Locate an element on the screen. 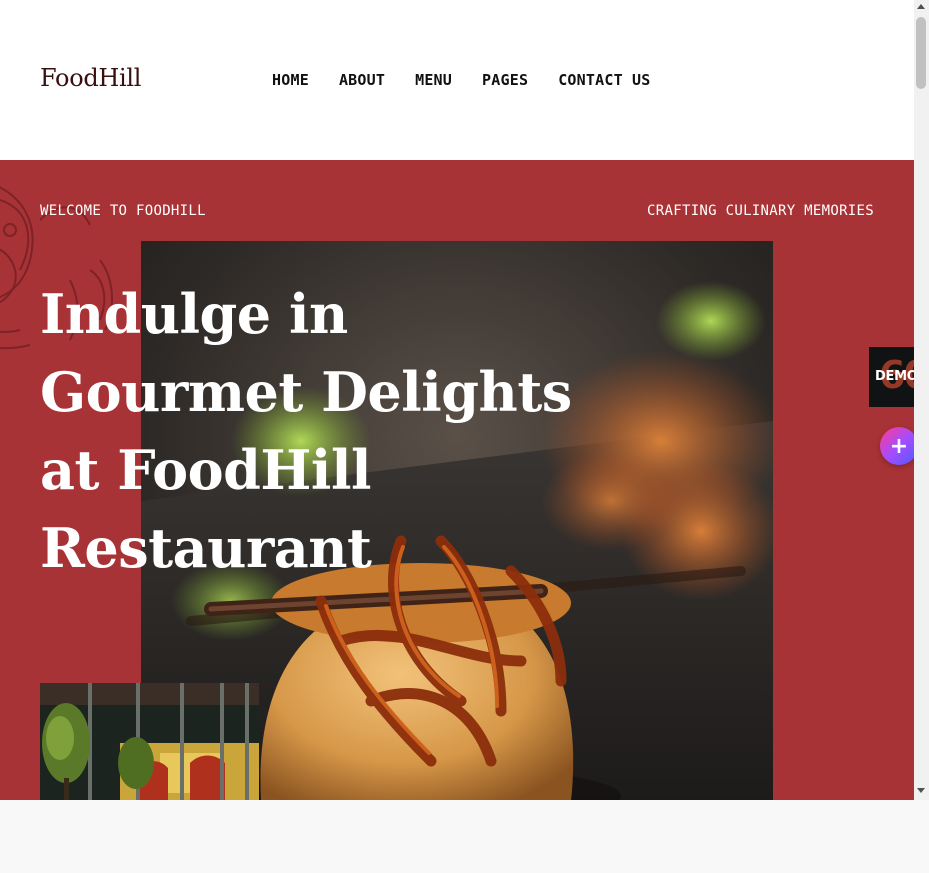 Image resolution: width=929 pixels, height=873 pixels. plus-symbol: + is located at coordinates (899, 446).